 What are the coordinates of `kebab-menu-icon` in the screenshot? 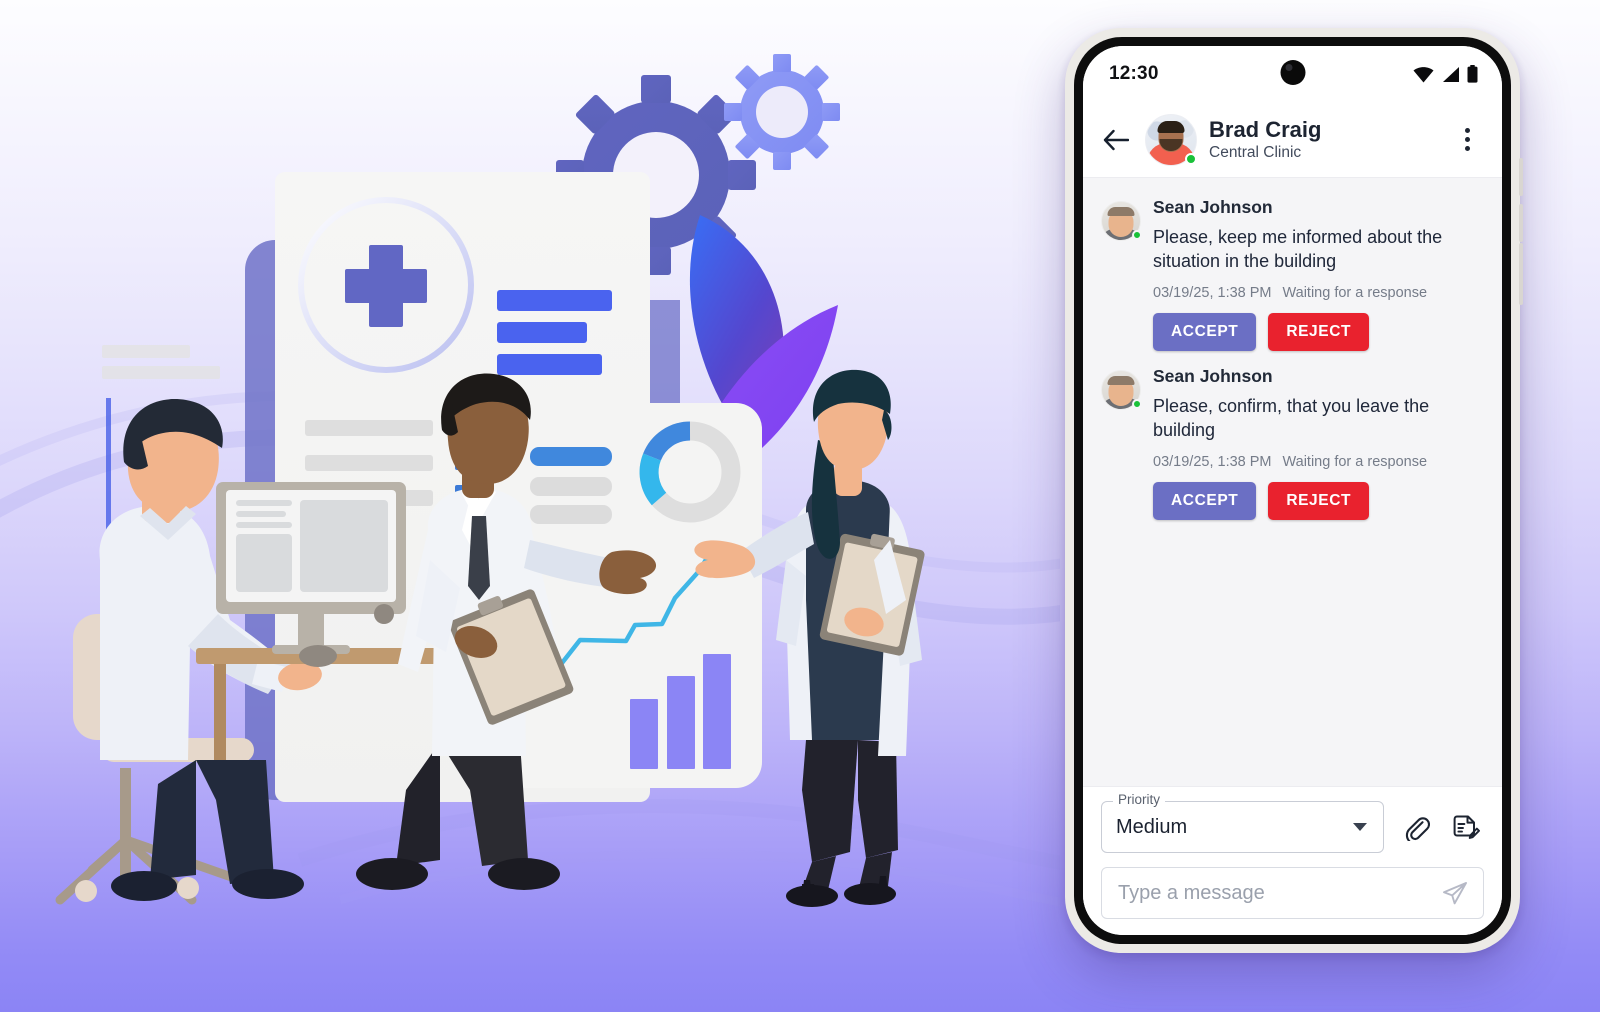 It's located at (1467, 140).